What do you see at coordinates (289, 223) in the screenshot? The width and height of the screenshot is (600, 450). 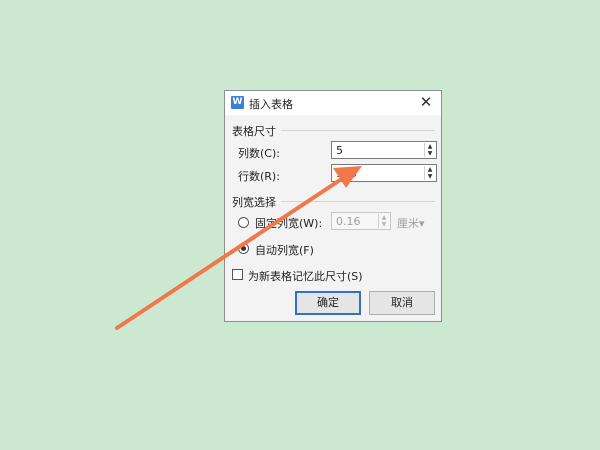 I see `fixed-width-label: 固定列宽(W):` at bounding box center [289, 223].